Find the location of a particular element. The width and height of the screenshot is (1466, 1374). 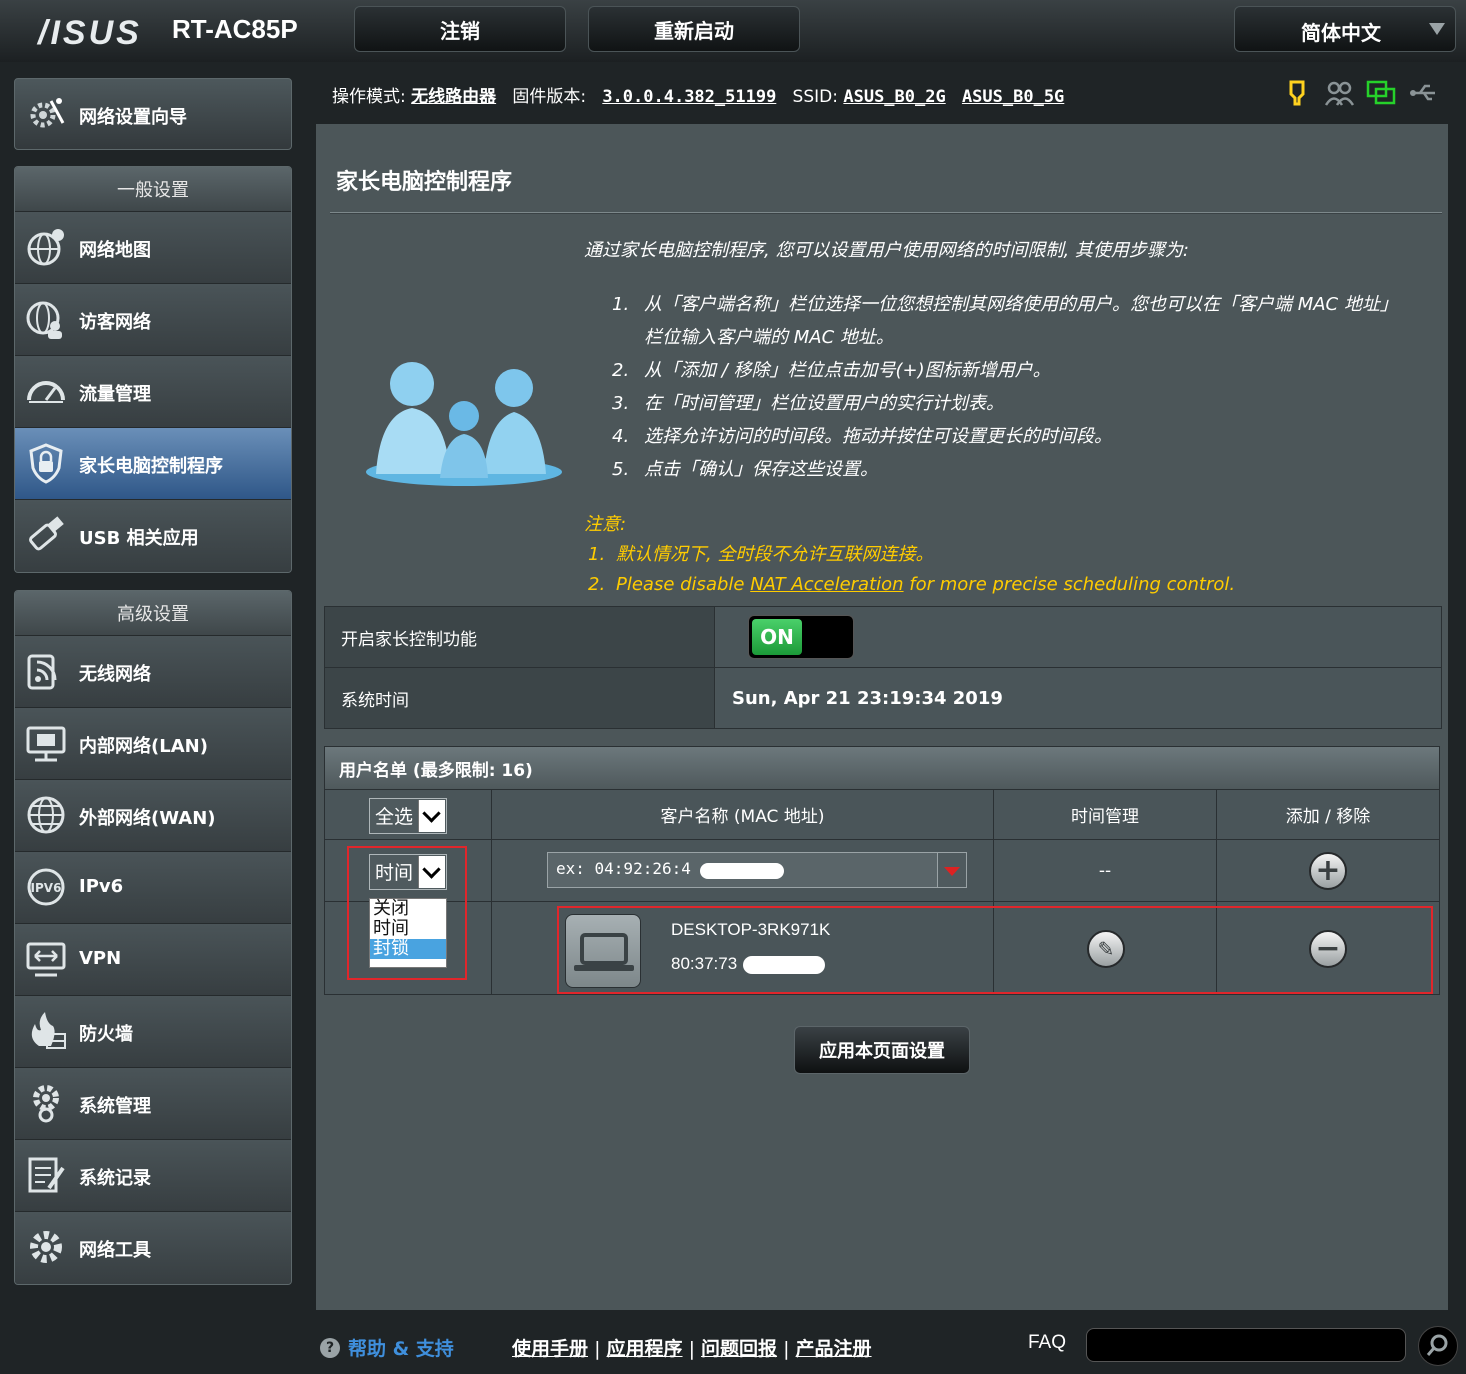

sidebar-item-vpn: VPN is located at coordinates (153, 960).